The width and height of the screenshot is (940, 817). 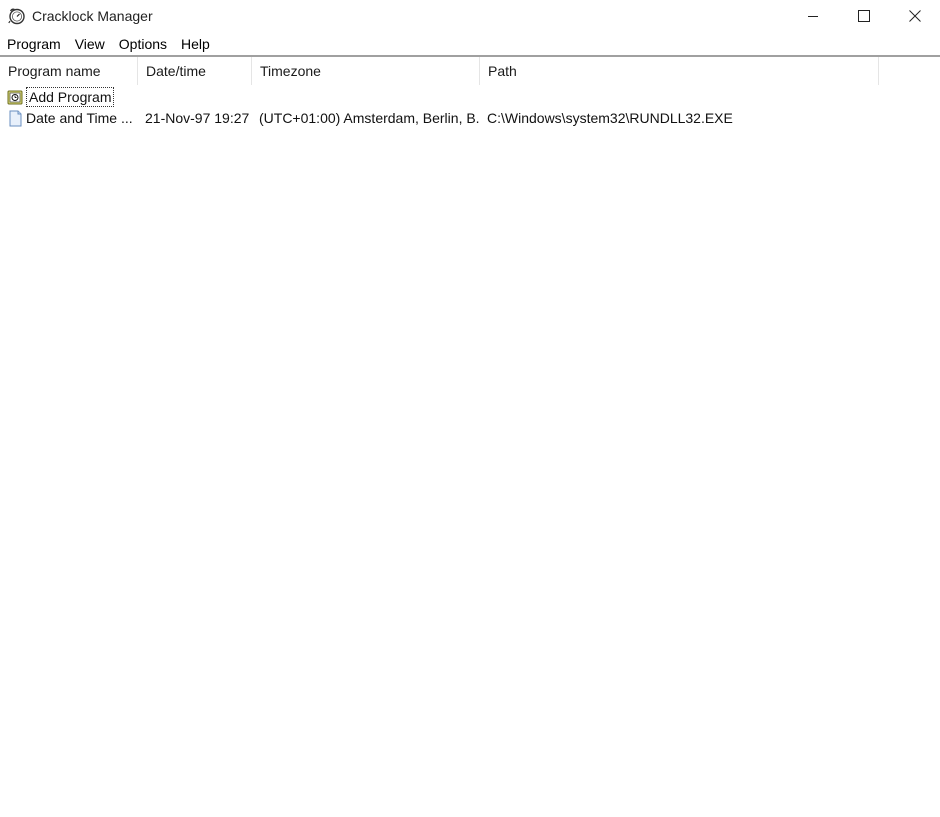 What do you see at coordinates (195, 71) in the screenshot?
I see `column-header-datetime: Date/time` at bounding box center [195, 71].